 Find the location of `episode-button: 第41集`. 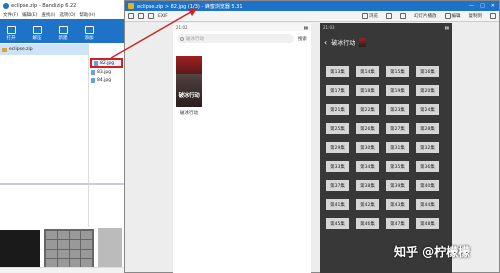

episode-button: 第41集 is located at coordinates (337, 204).